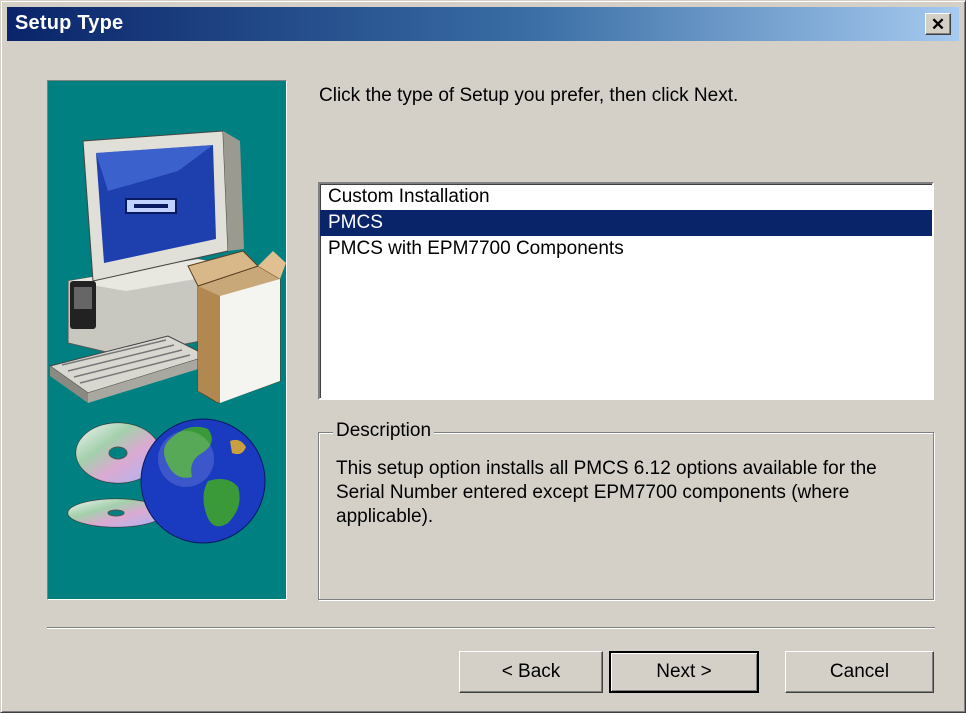 This screenshot has width=966, height=713. I want to click on window-title: Setup Type, so click(69, 23).